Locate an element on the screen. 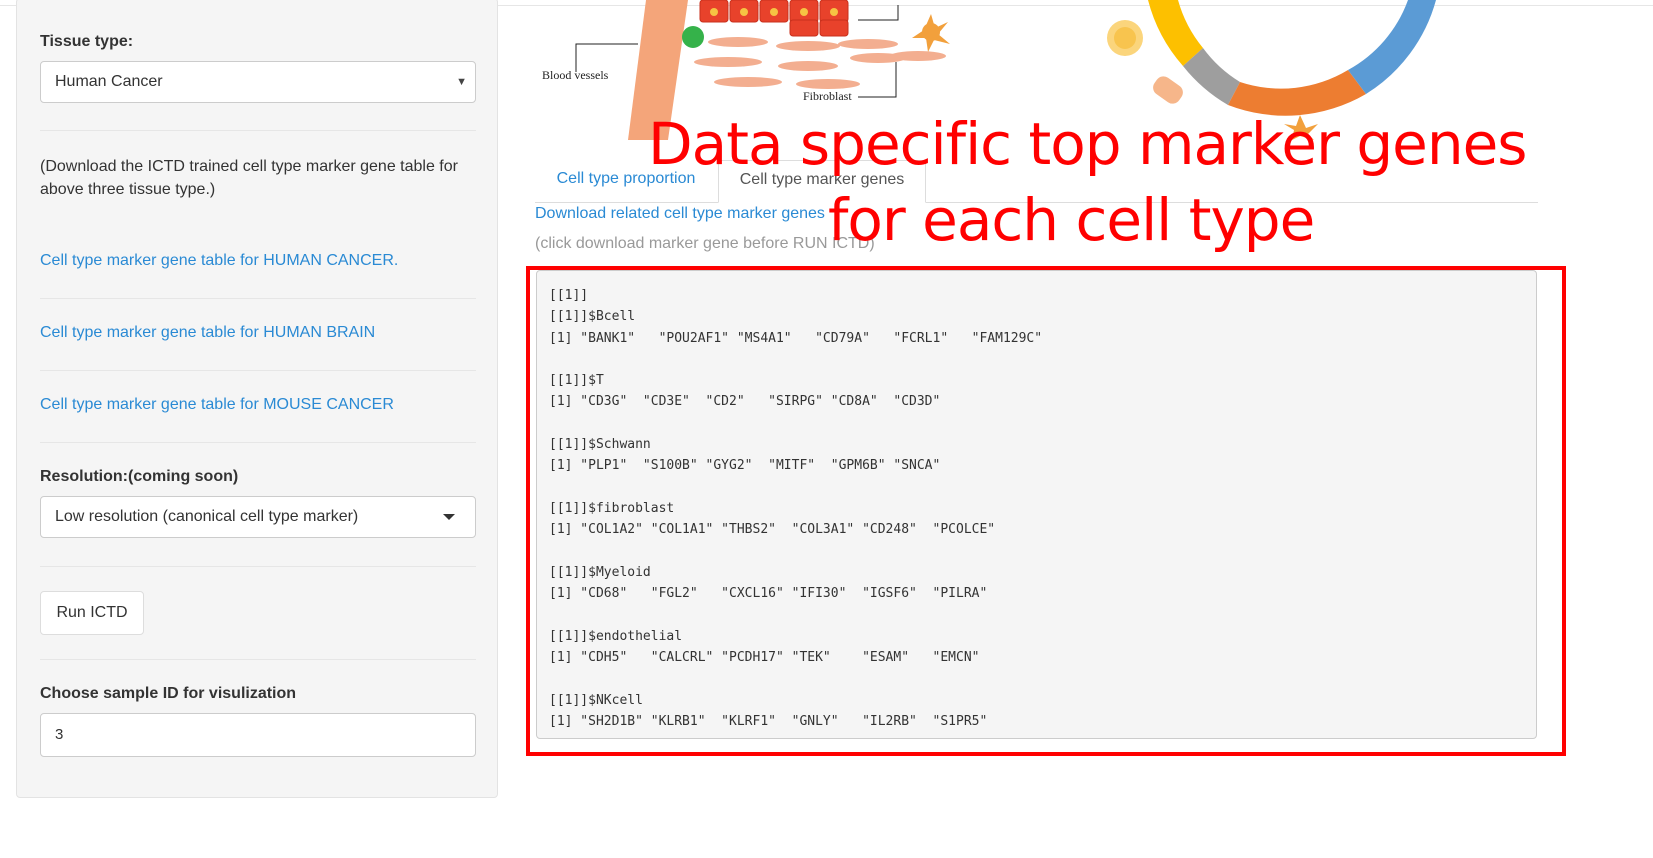 The width and height of the screenshot is (1653, 858). sample-id-input: 3 is located at coordinates (258, 735).